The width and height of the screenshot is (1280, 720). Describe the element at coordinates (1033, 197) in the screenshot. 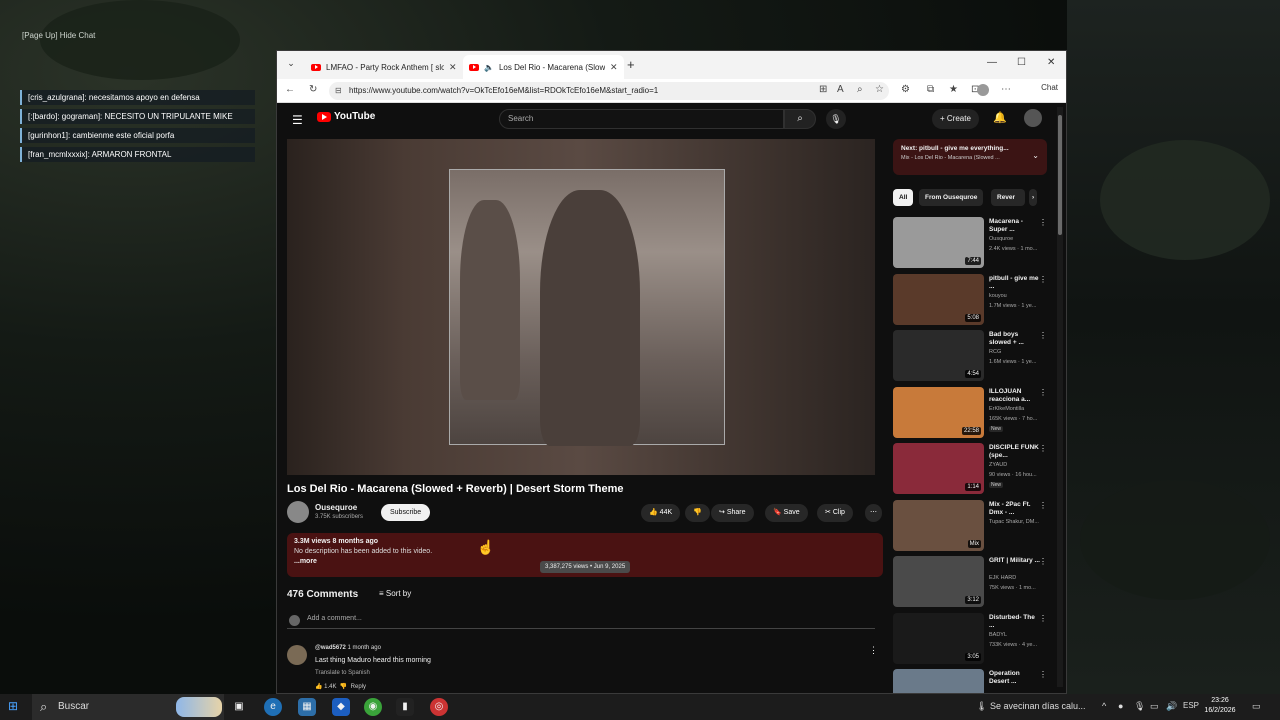

I see `chevron-right-icon: ›` at that location.